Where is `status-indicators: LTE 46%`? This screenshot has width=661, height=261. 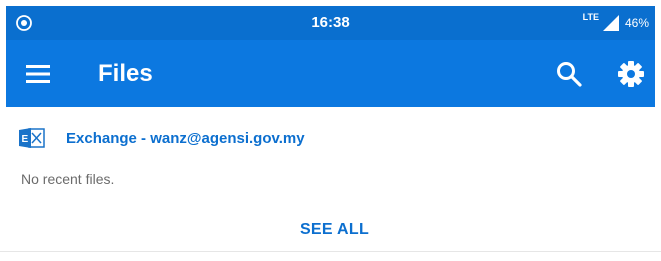 status-indicators: LTE 46% is located at coordinates (616, 23).